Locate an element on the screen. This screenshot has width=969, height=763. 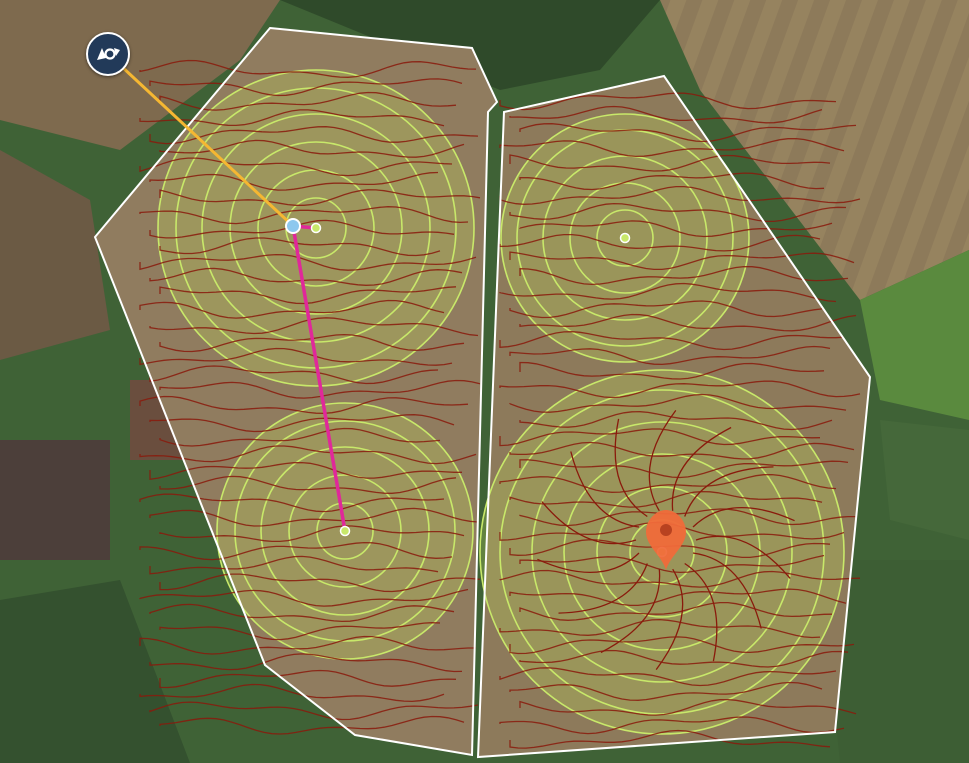
sprinkler-center-nw is located at coordinates (316, 228).